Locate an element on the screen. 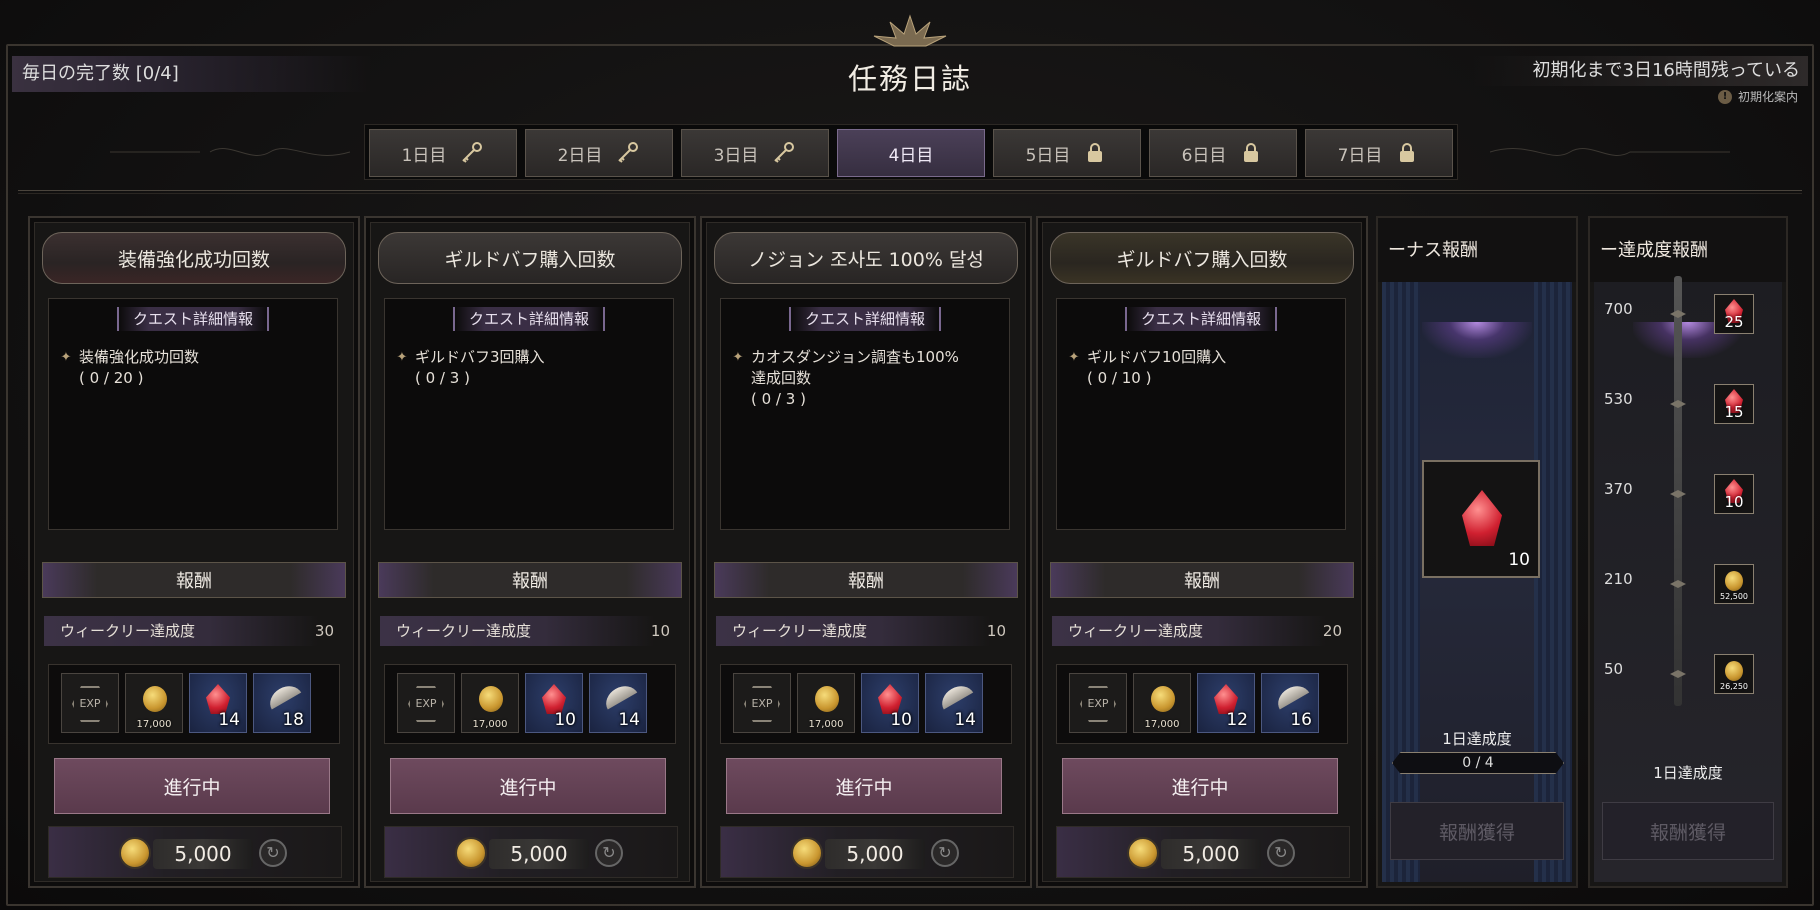 The width and height of the screenshot is (1820, 910). daily-achievement-progress: 0 / 4 is located at coordinates (1478, 763).